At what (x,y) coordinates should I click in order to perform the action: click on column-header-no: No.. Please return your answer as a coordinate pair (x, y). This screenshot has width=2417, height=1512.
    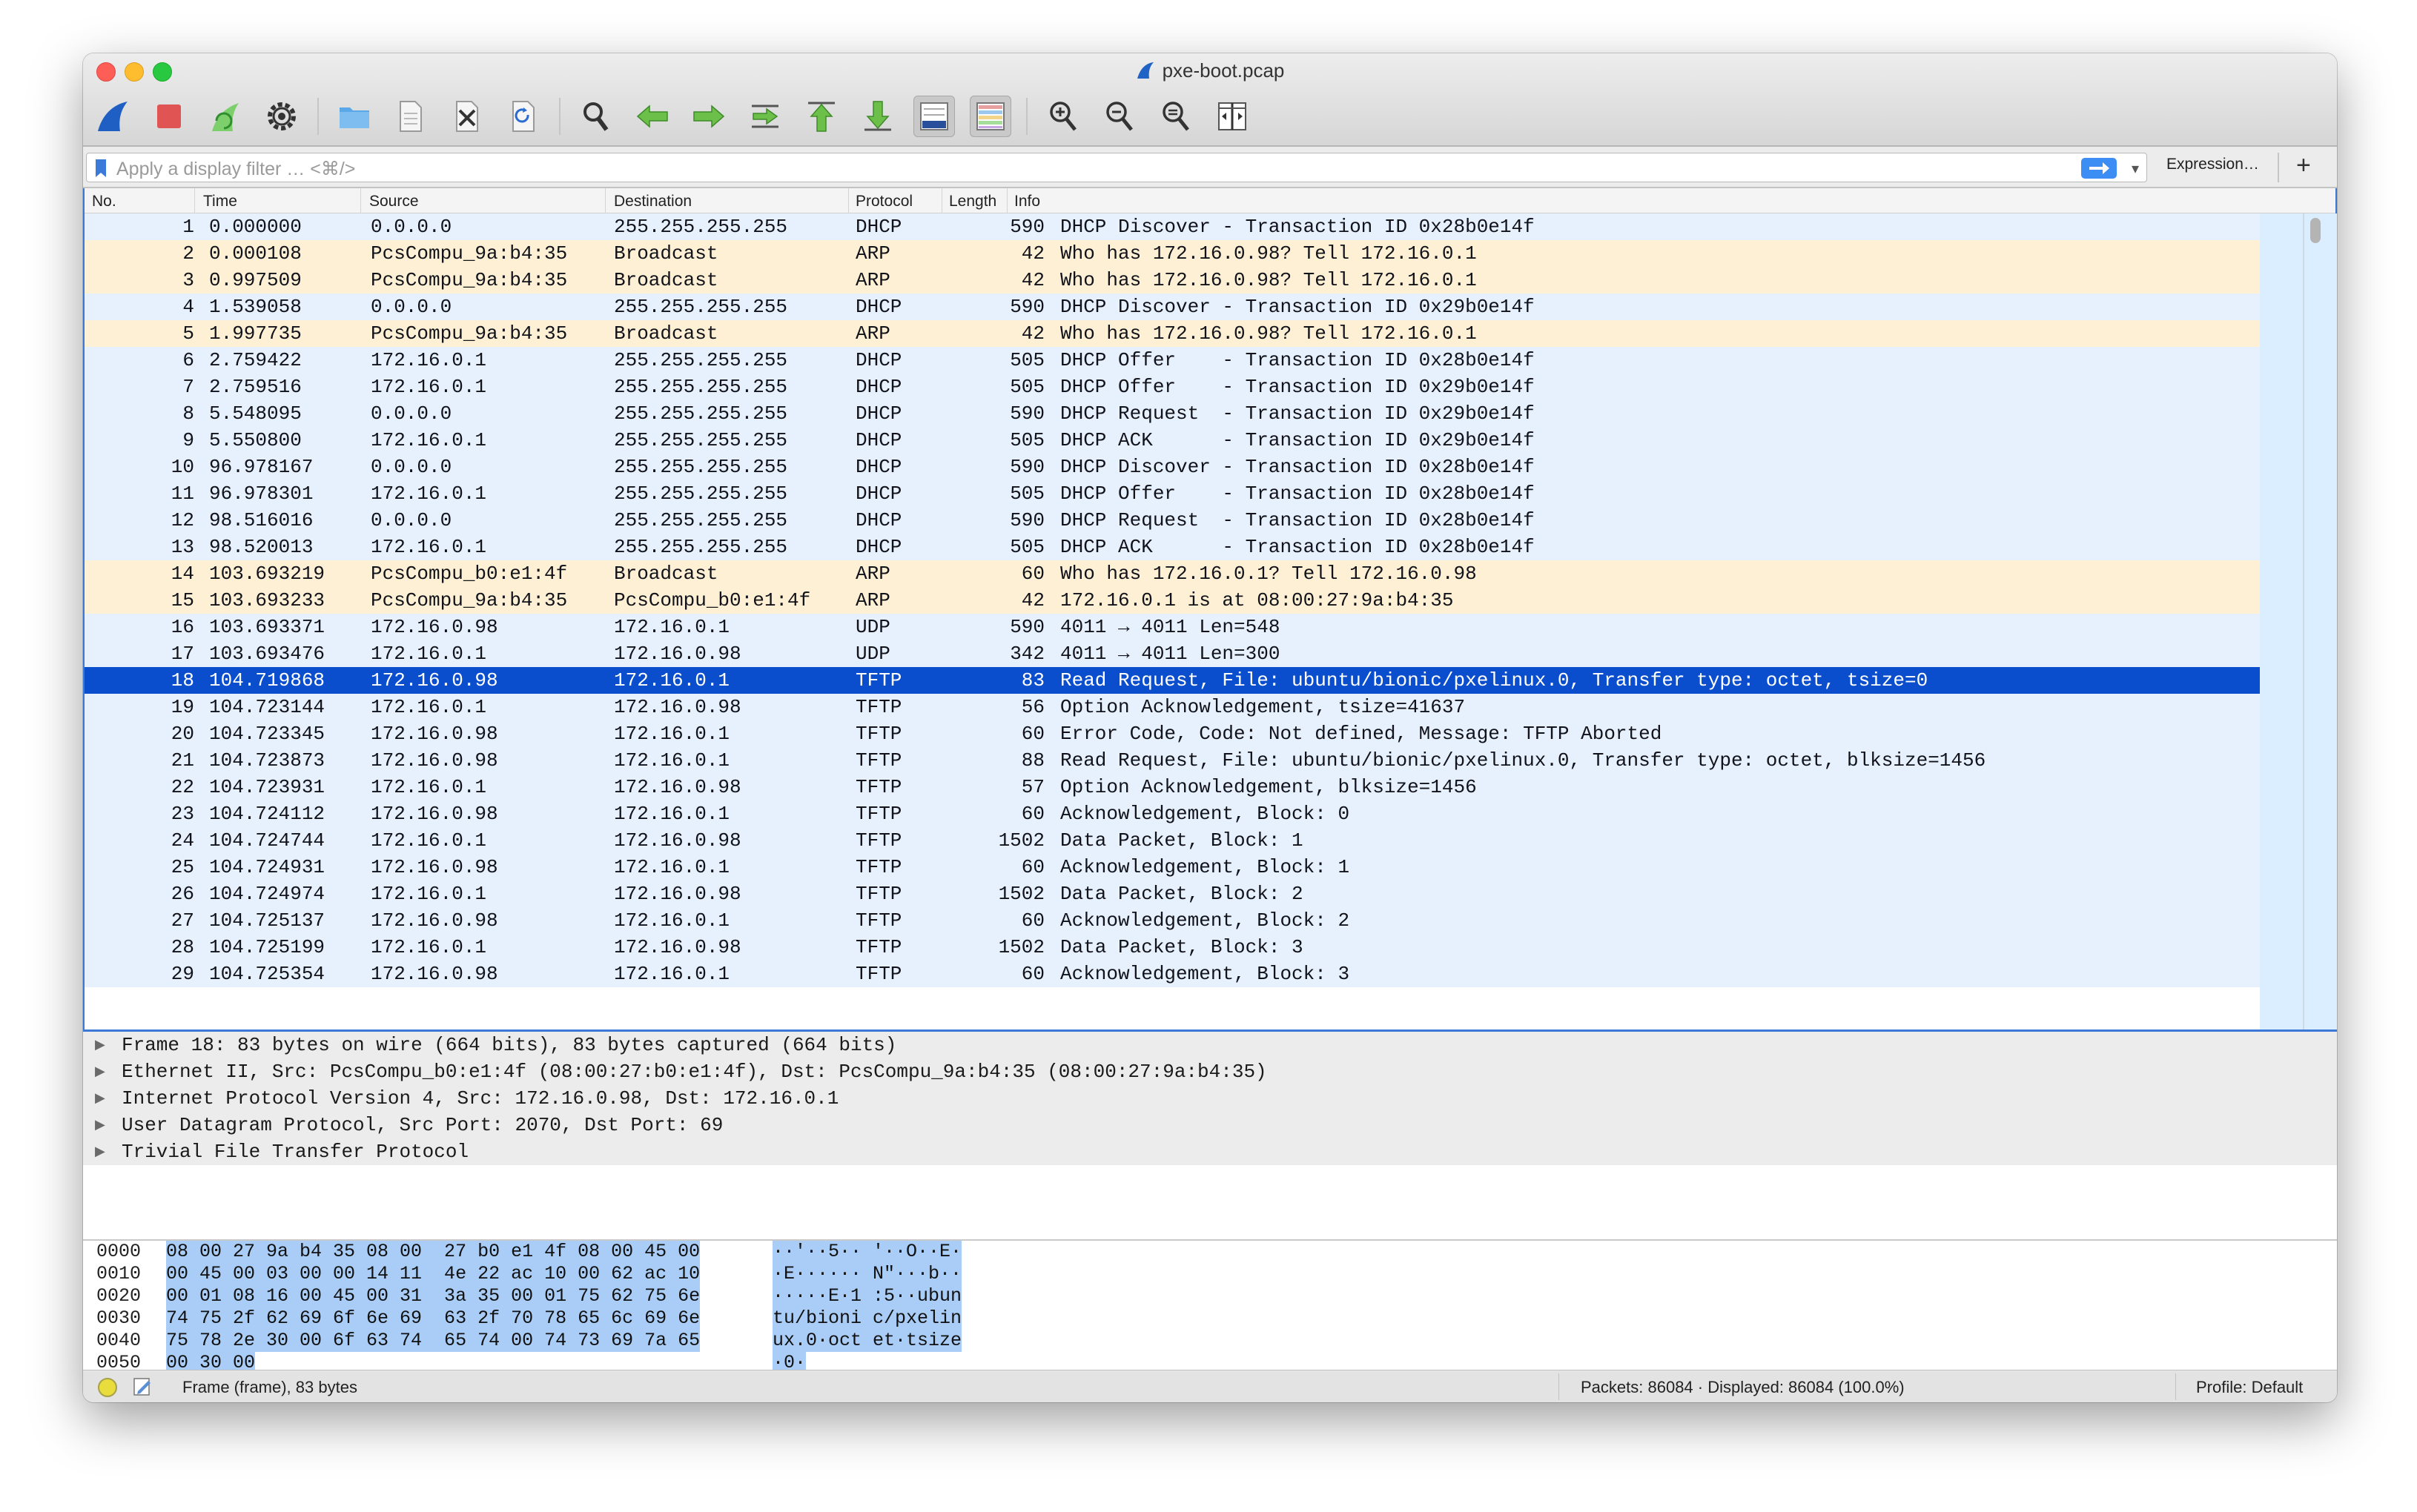
    Looking at the image, I should click on (104, 202).